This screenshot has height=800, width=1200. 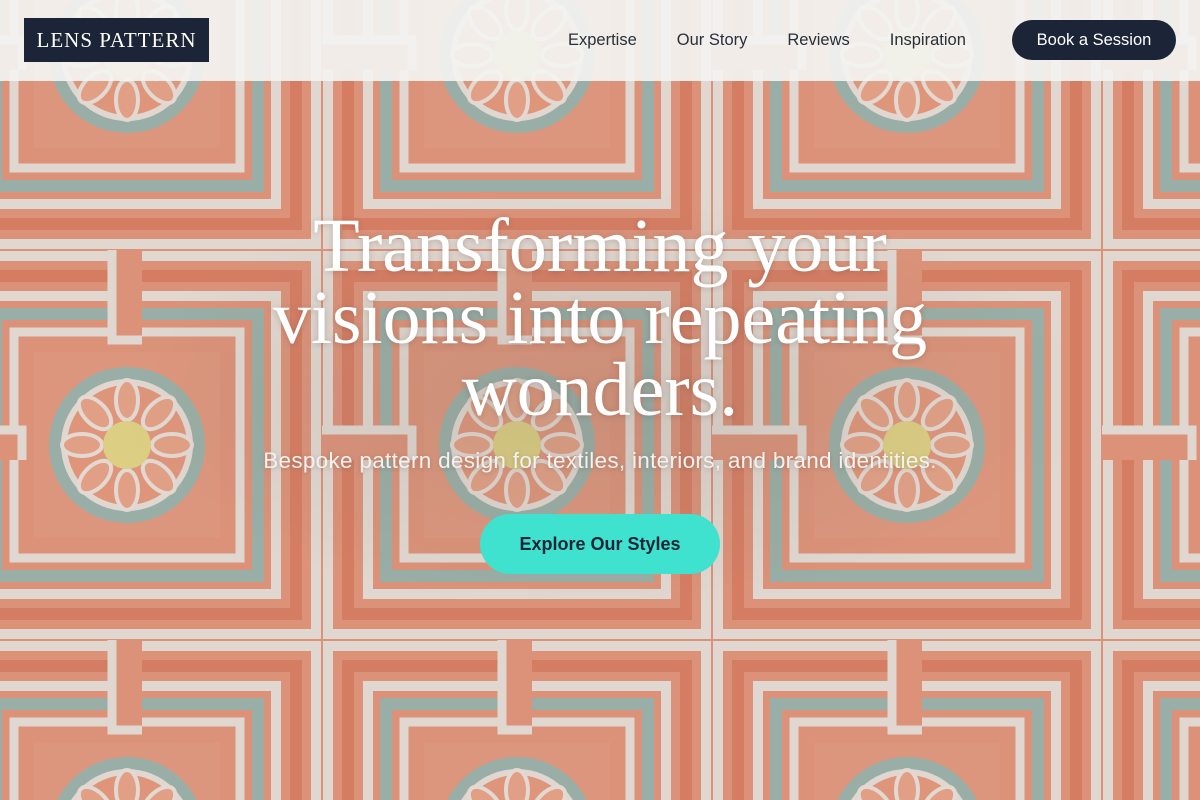 I want to click on main-nav: Expertise Our Story Reviews Inspiration, so click(x=767, y=40).